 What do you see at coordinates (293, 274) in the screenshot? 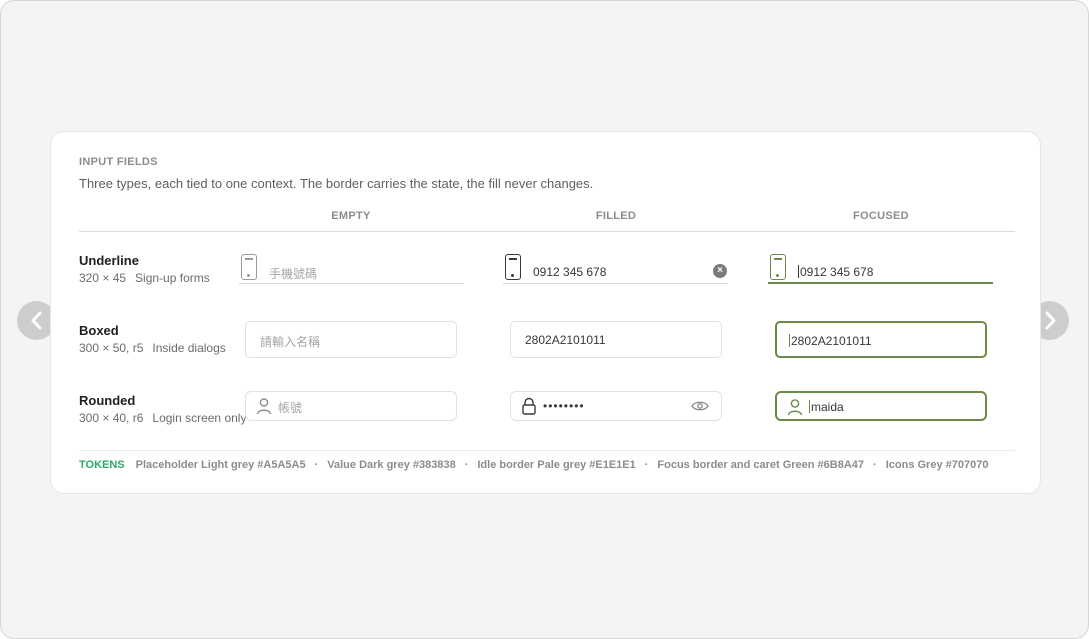
I see `field-placeholder: 手機號碼` at bounding box center [293, 274].